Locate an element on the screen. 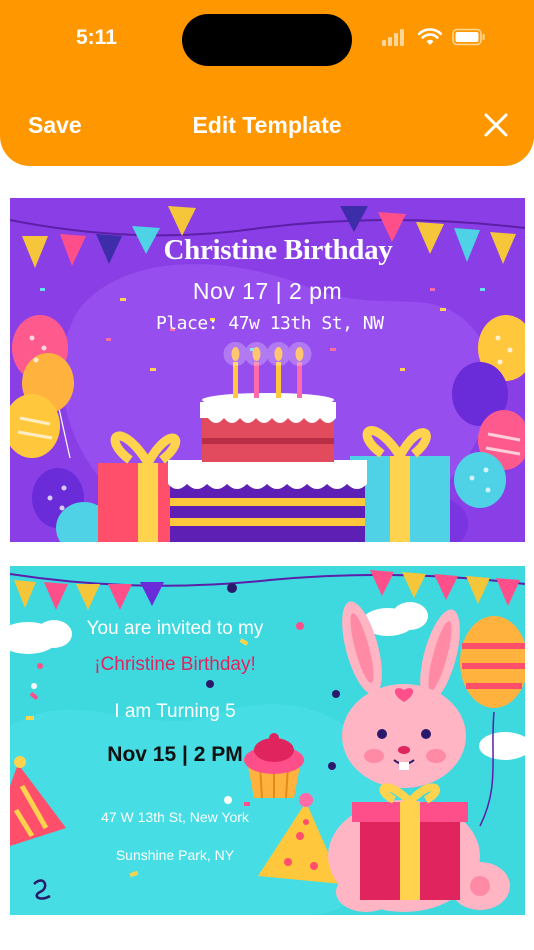  wifi-icon is located at coordinates (430, 36).